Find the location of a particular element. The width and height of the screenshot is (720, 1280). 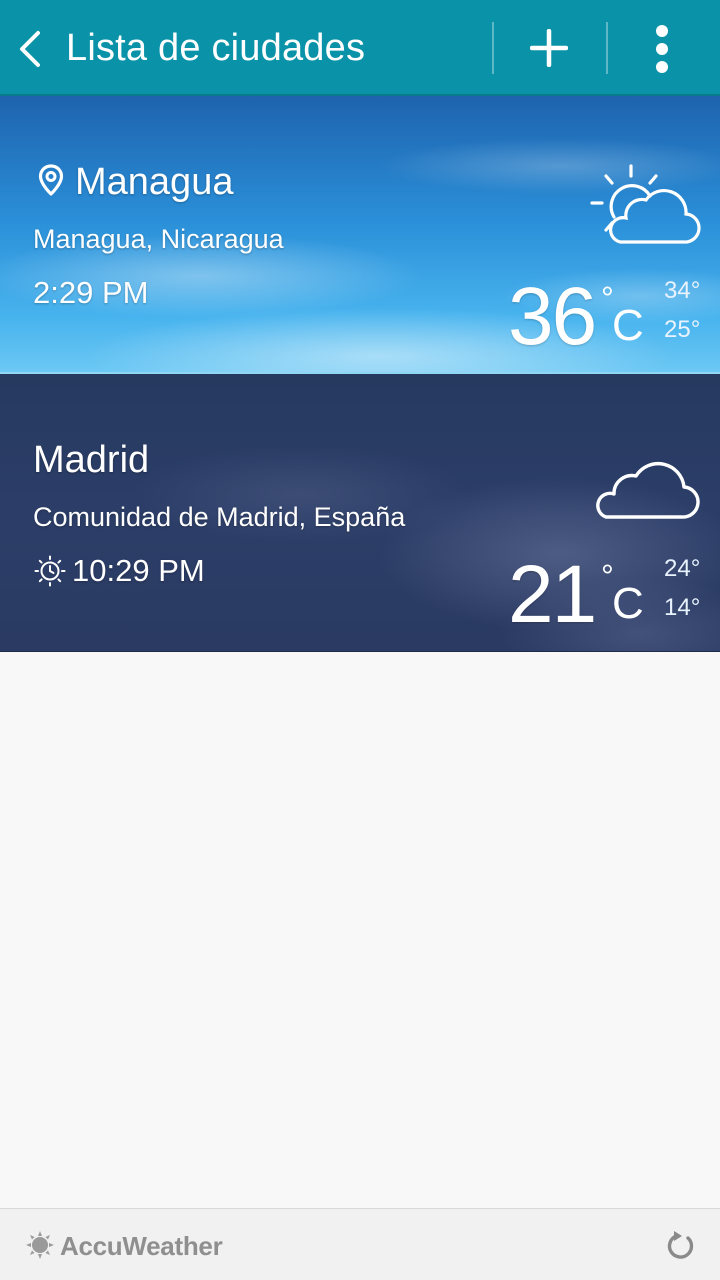

action-bar: Lista de ciudades is located at coordinates (360, 48).